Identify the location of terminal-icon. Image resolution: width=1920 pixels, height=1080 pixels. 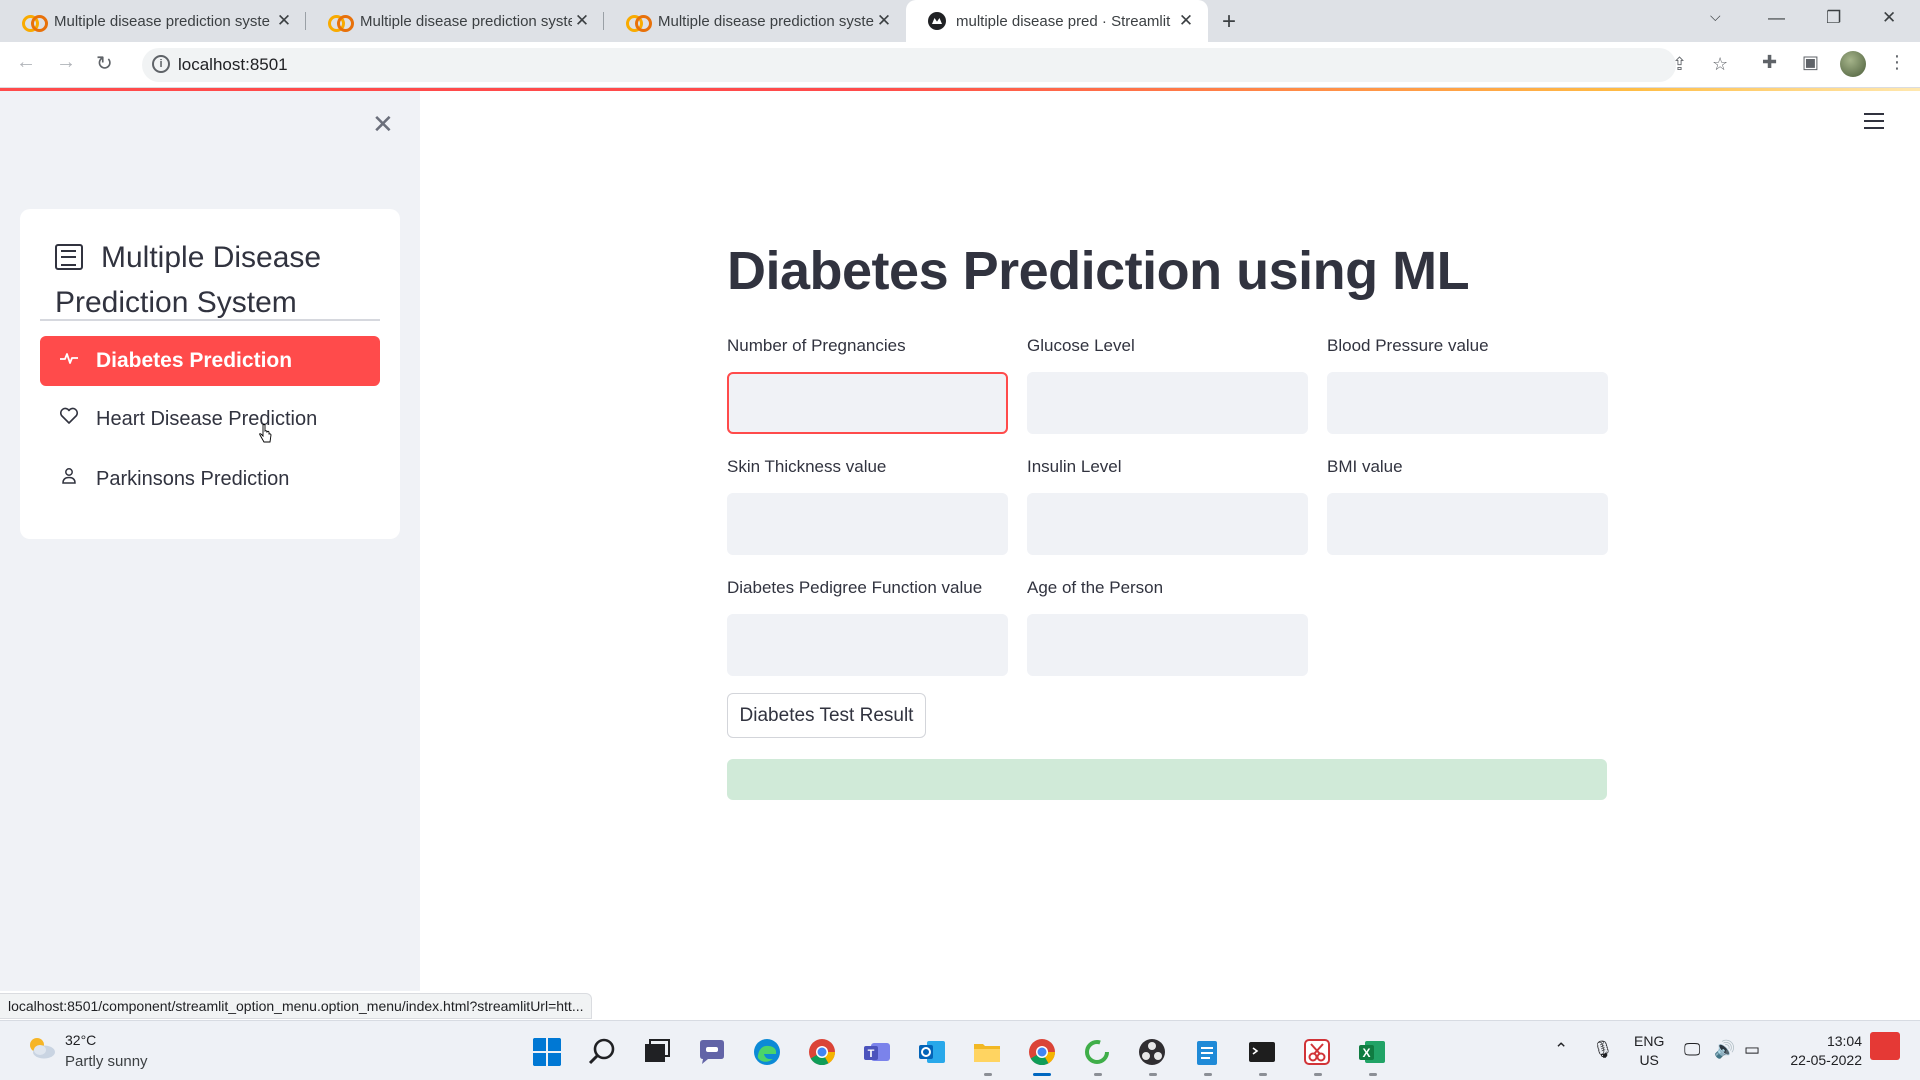
(1262, 1052).